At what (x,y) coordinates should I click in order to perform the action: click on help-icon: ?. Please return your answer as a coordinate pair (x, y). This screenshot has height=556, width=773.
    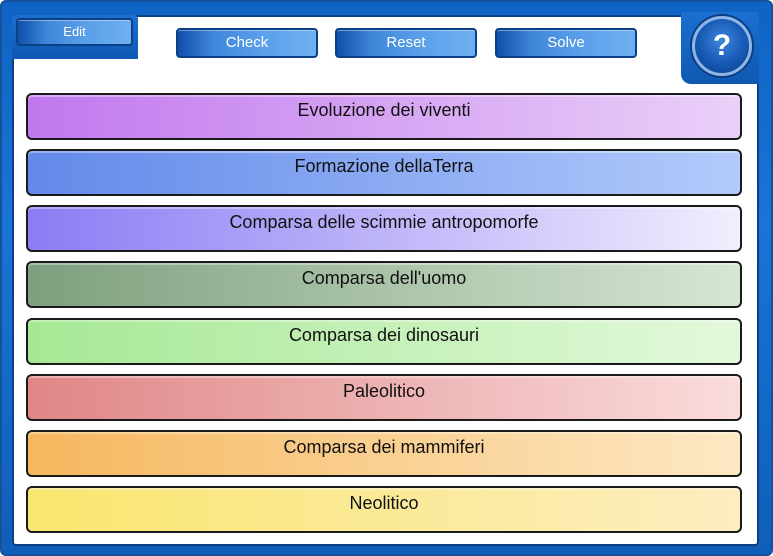
    Looking at the image, I should click on (722, 46).